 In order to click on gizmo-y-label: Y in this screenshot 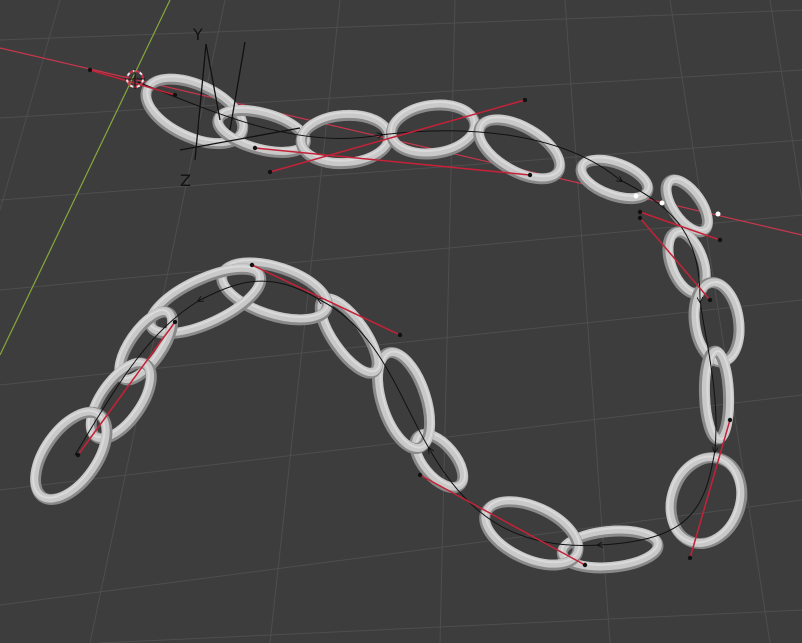, I will do `click(197, 34)`.